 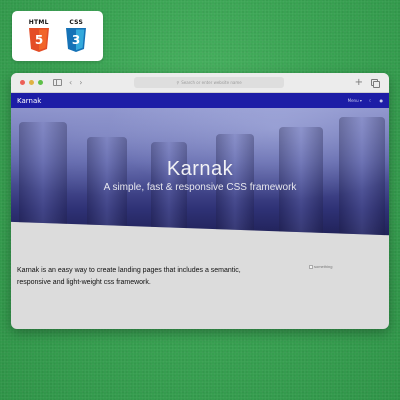 What do you see at coordinates (40, 82) in the screenshot?
I see `maximize-window-button` at bounding box center [40, 82].